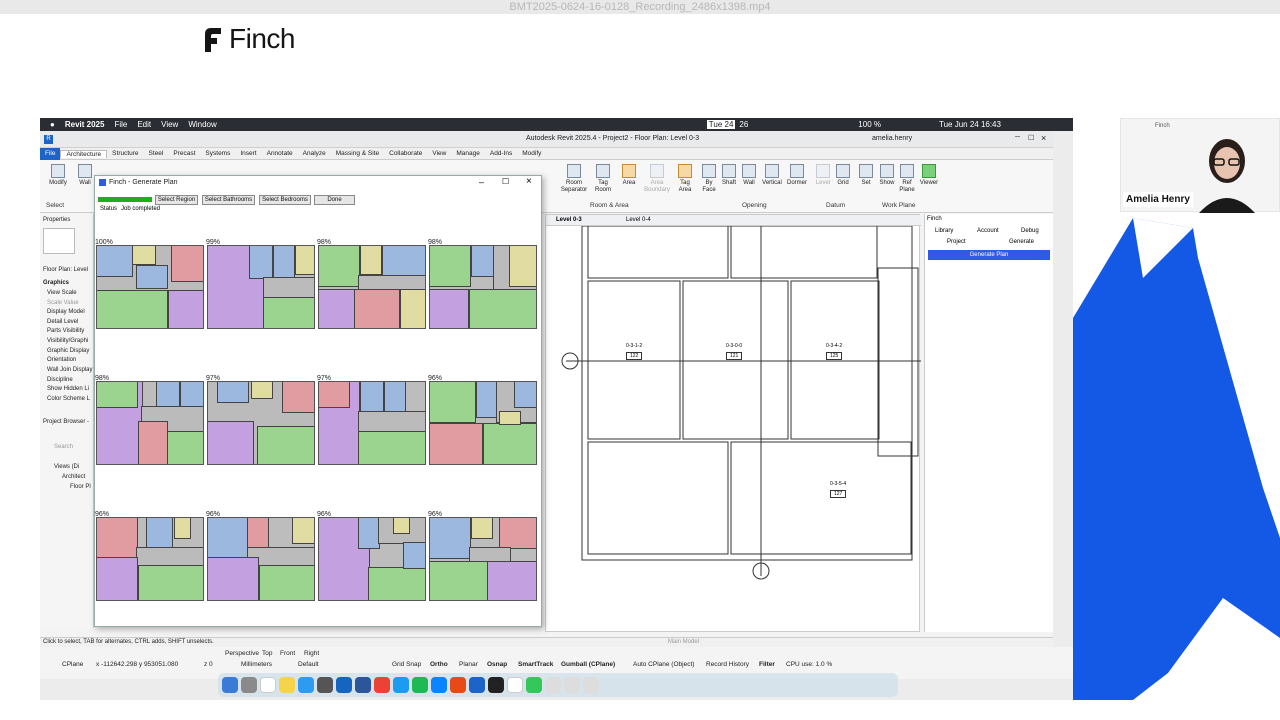 This screenshot has height=720, width=1280. I want to click on area-boundary-button: Area Boundary, so click(657, 179).